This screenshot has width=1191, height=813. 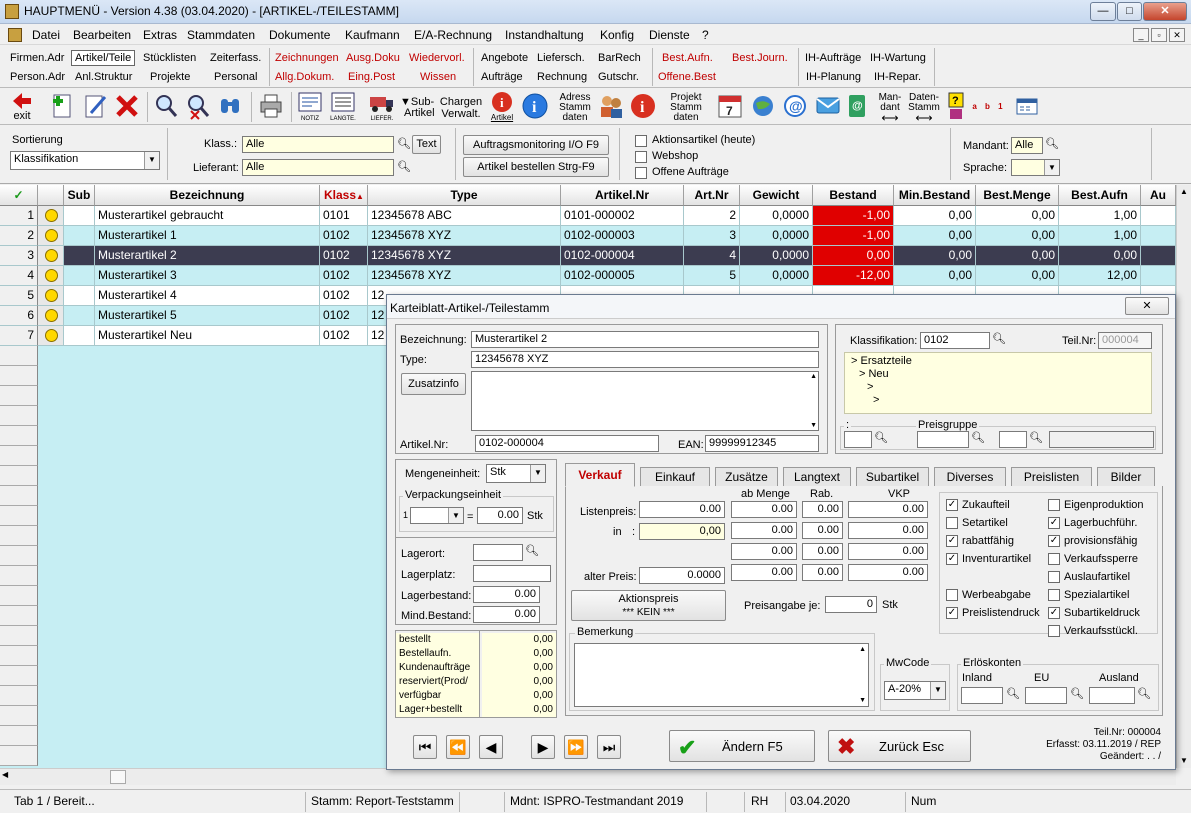 What do you see at coordinates (641, 173) in the screenshot?
I see `offene-auftraege-checkbox` at bounding box center [641, 173].